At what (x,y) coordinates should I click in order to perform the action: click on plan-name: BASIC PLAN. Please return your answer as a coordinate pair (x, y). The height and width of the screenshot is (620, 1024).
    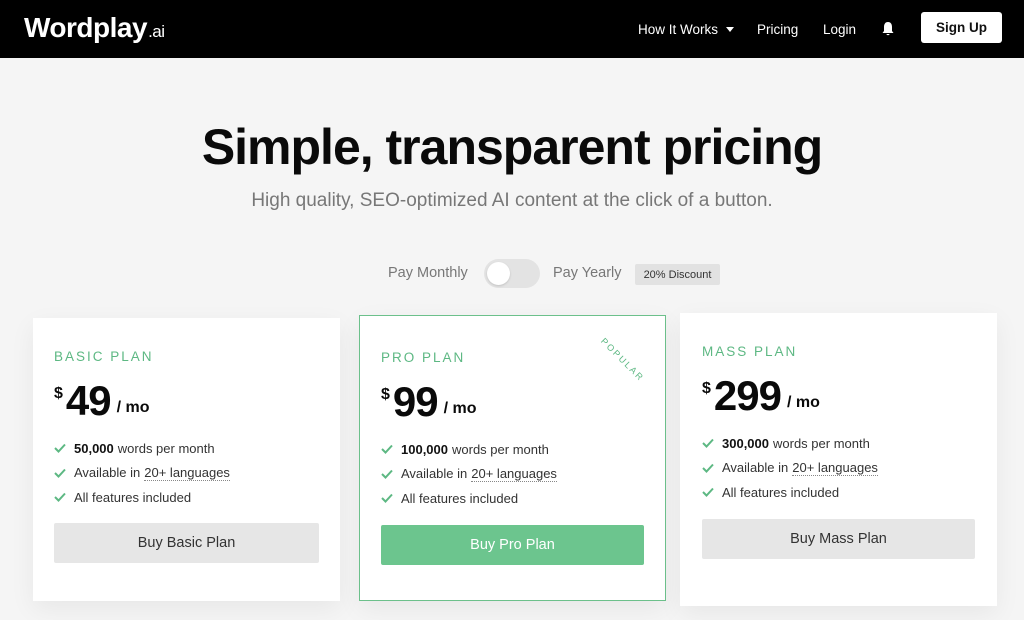
    Looking at the image, I should click on (104, 356).